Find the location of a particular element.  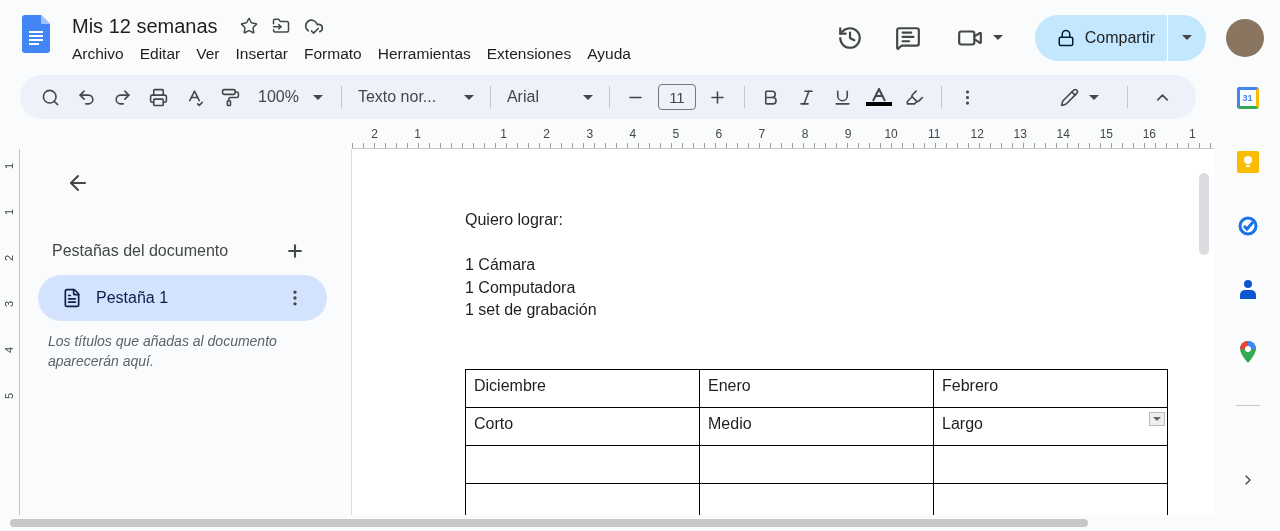

lock-icon is located at coordinates (1065, 37).